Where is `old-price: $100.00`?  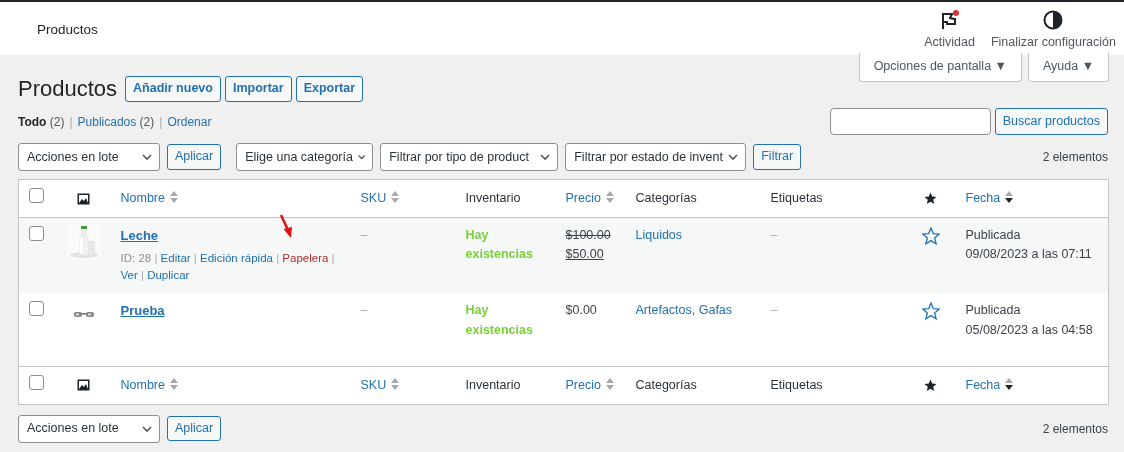
old-price: $100.00 is located at coordinates (588, 235).